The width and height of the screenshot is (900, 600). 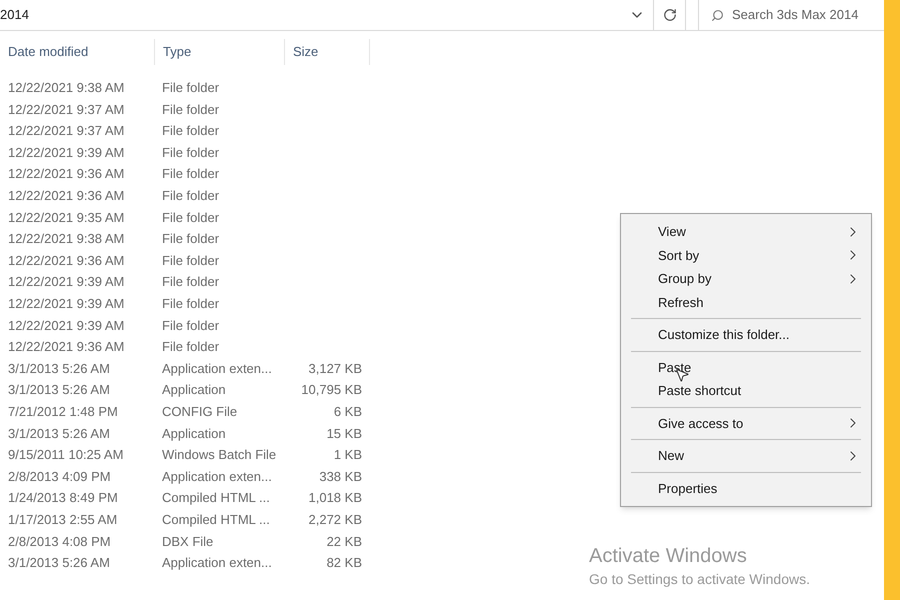 I want to click on column-header: Size, so click(x=327, y=52).